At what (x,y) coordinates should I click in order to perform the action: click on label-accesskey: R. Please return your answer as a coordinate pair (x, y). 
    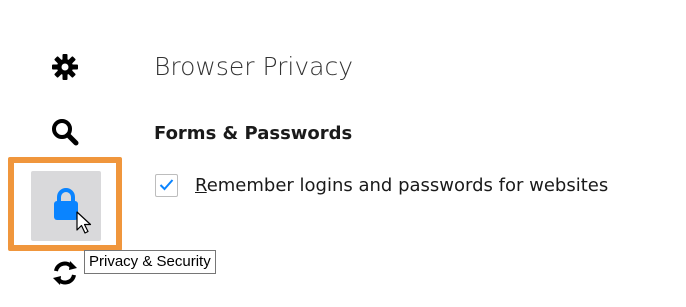
    Looking at the image, I should click on (201, 185).